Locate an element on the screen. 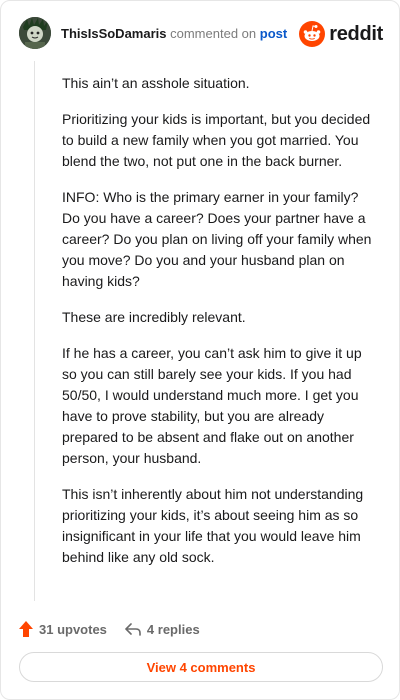 The width and height of the screenshot is (400, 700). comment-paragraph: This ain’t an asshole situation. is located at coordinates (156, 83).